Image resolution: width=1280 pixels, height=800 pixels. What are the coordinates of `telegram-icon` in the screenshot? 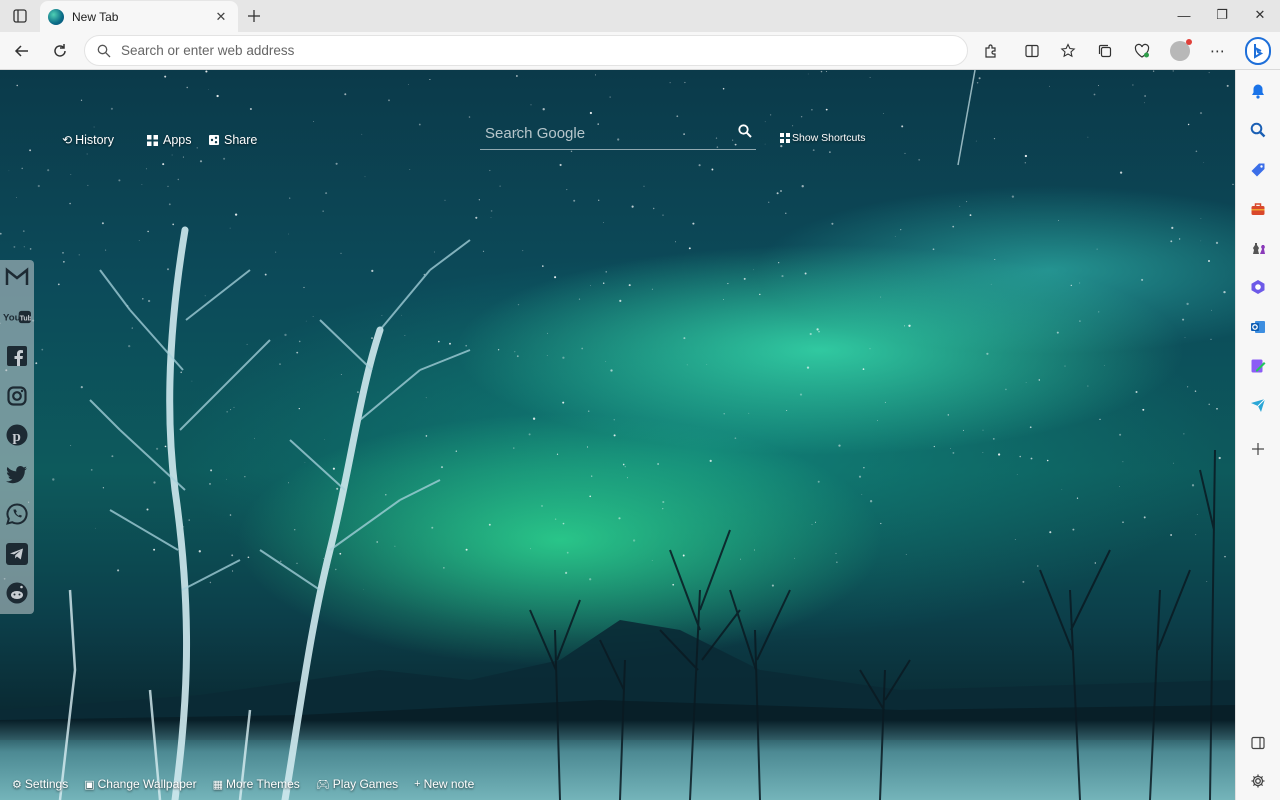 It's located at (17, 554).